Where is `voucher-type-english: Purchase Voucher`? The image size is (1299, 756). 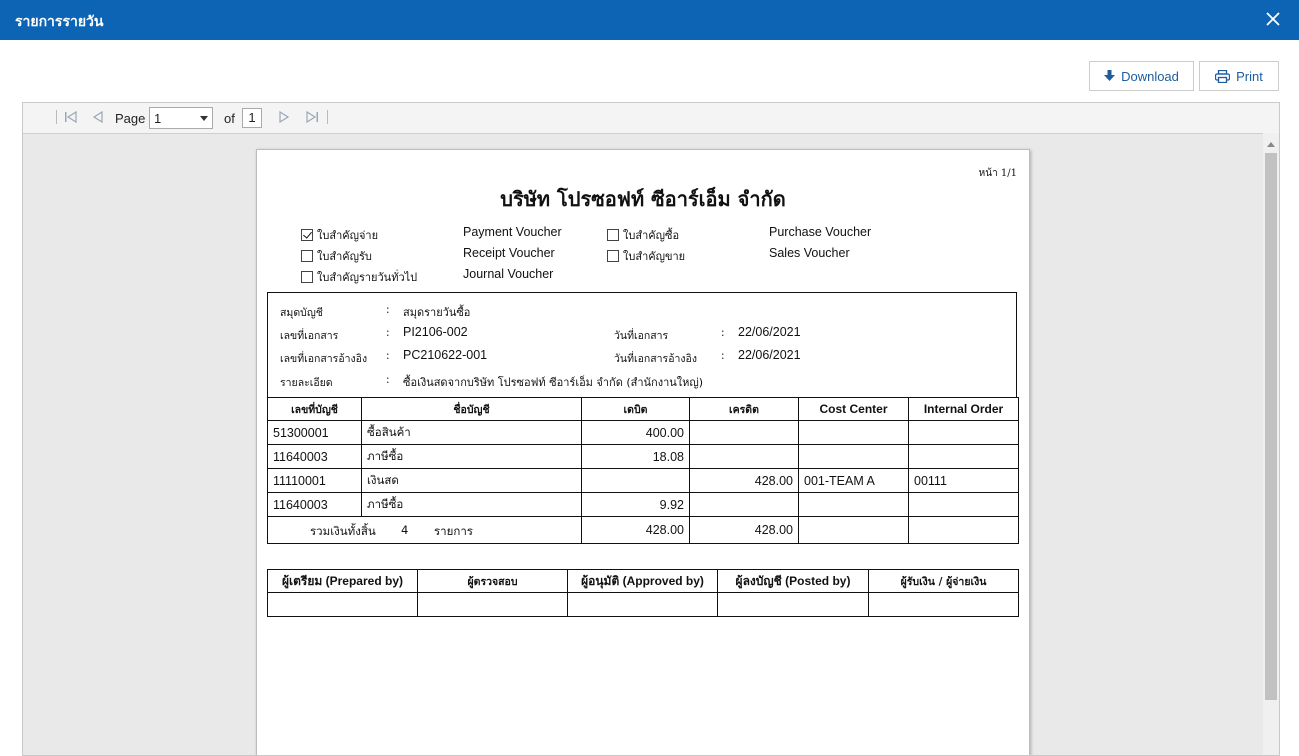
voucher-type-english: Purchase Voucher is located at coordinates (820, 232).